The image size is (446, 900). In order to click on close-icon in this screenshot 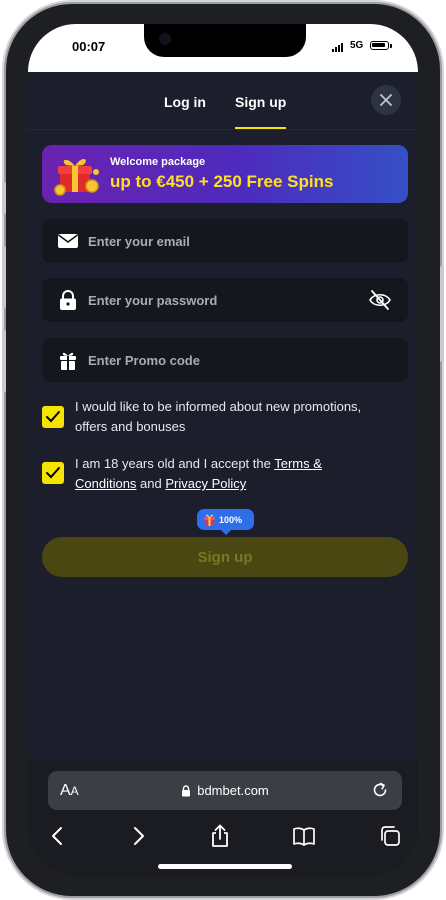, I will do `click(386, 100)`.